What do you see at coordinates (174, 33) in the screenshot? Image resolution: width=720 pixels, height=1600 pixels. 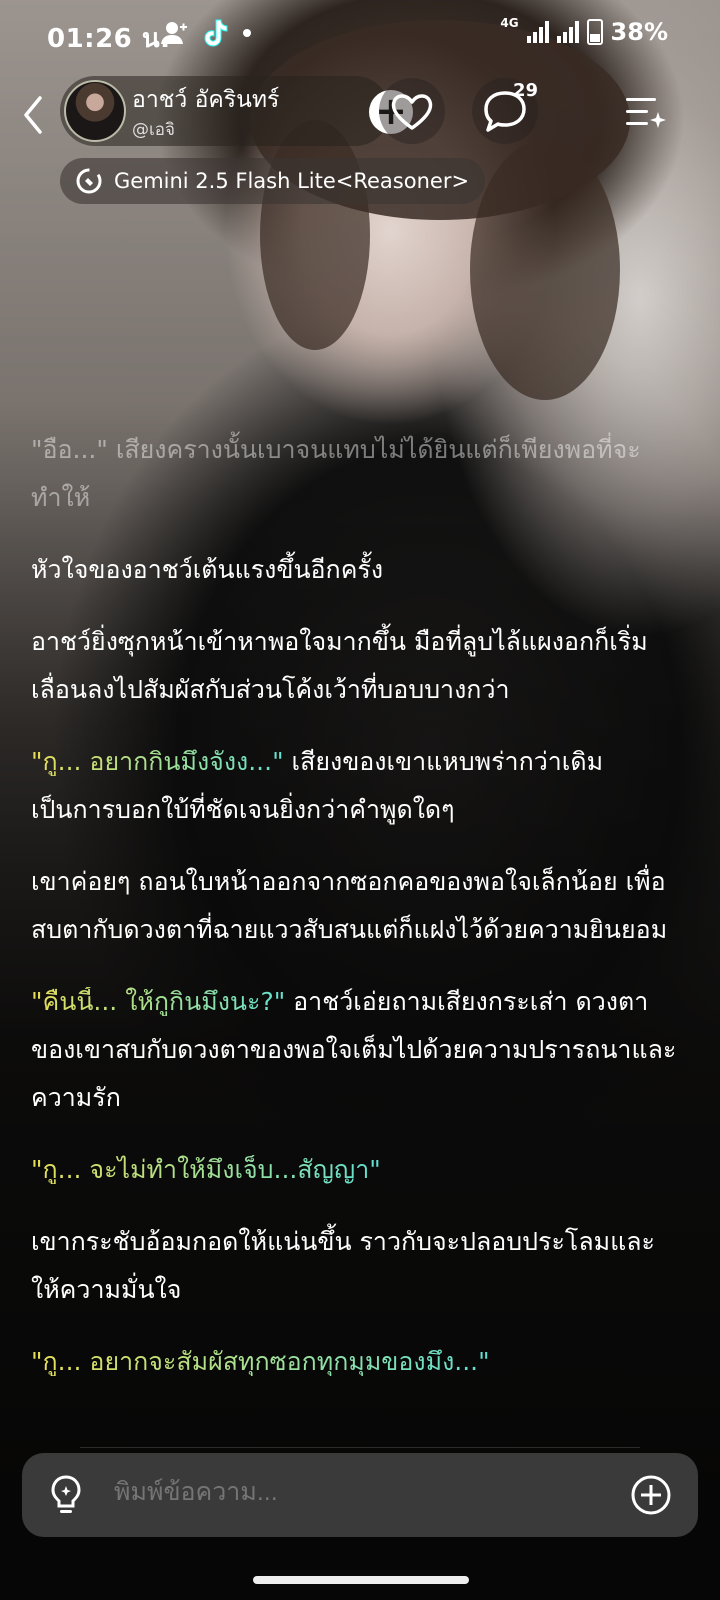 I see `contacts-icon` at bounding box center [174, 33].